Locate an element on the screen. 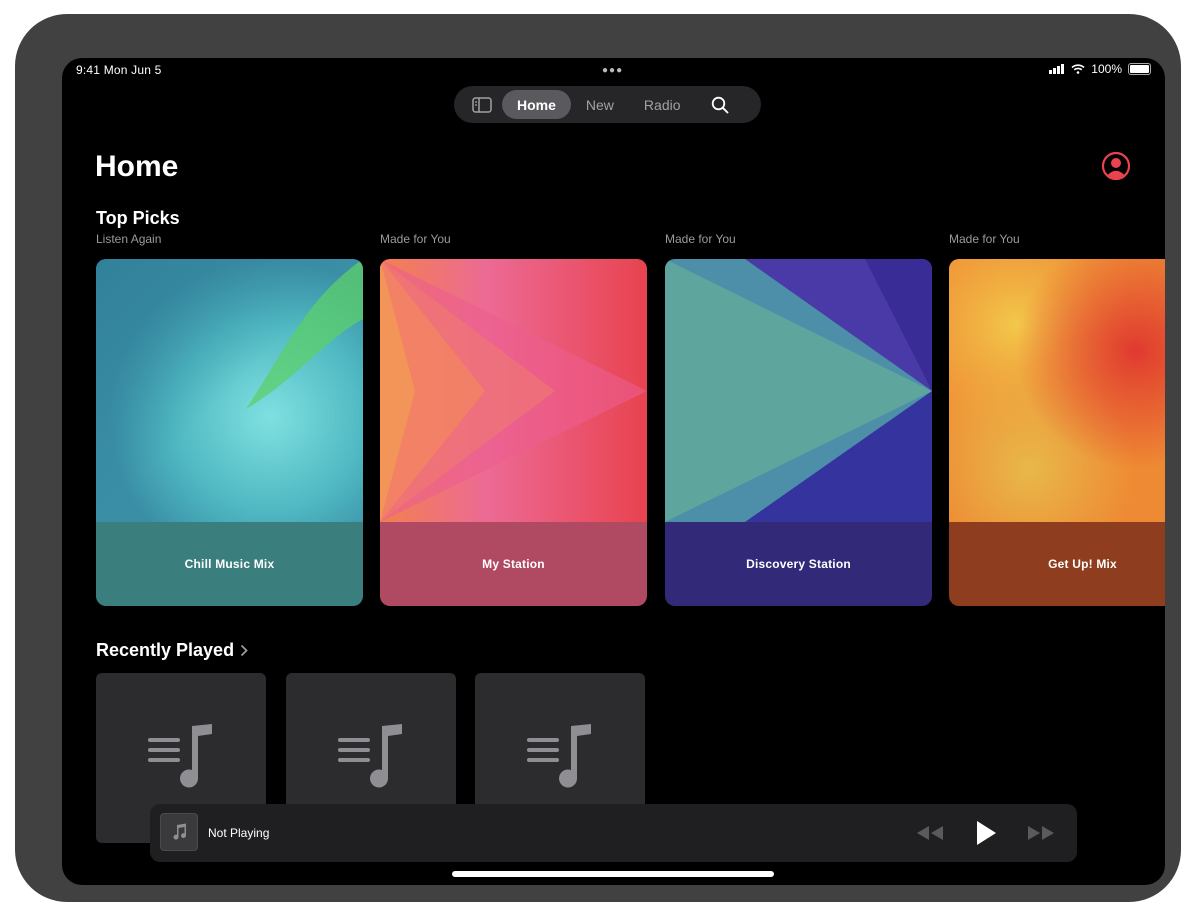  music-note-icon is located at coordinates (179, 832).